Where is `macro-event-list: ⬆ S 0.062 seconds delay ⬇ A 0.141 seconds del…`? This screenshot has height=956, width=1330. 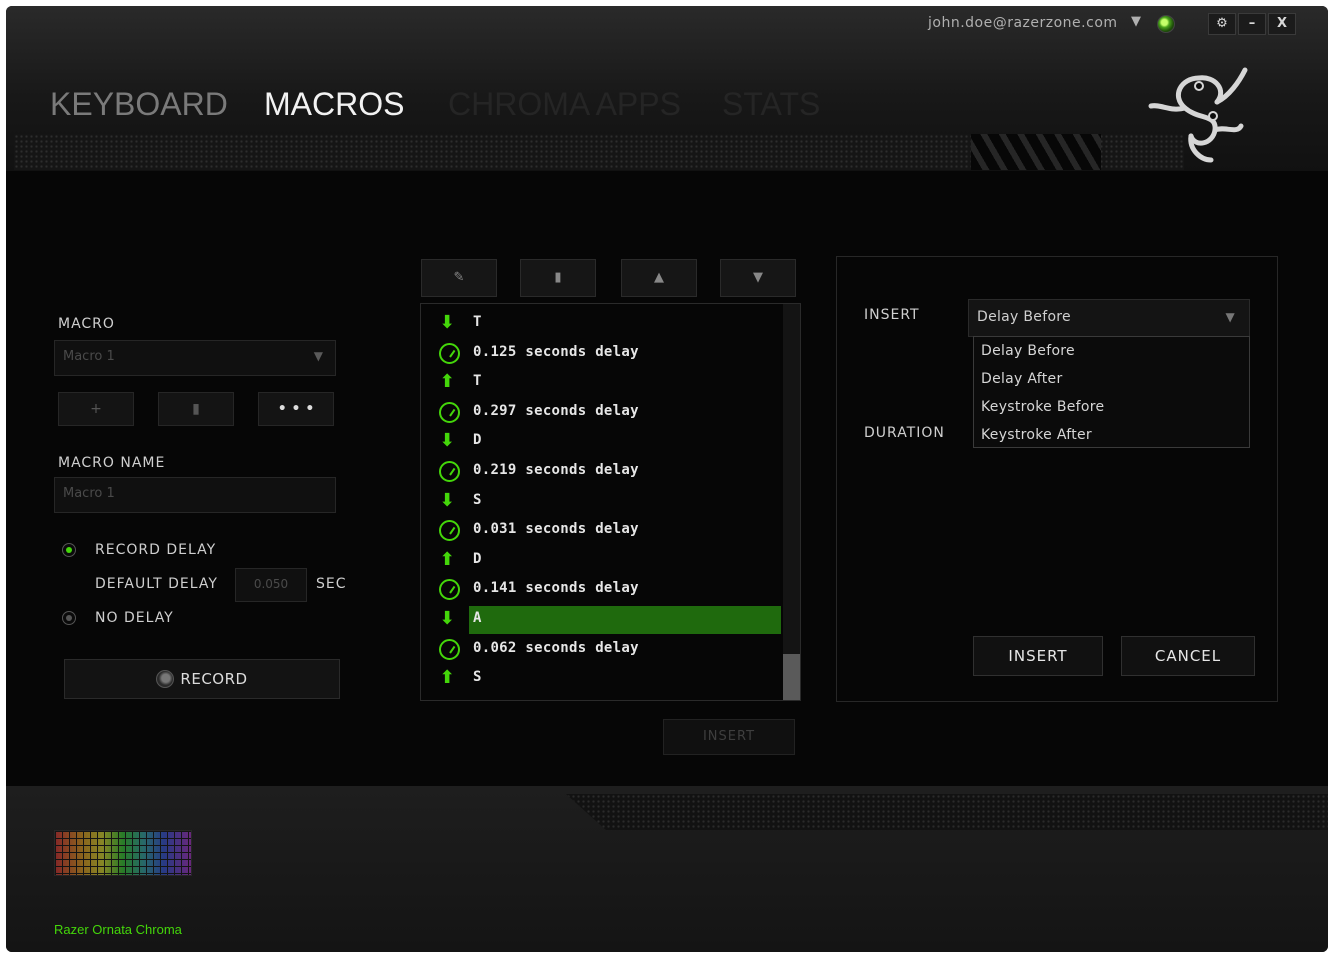 macro-event-list: ⬆ S 0.062 seconds delay ⬇ A 0.141 seconds del… is located at coordinates (610, 502).